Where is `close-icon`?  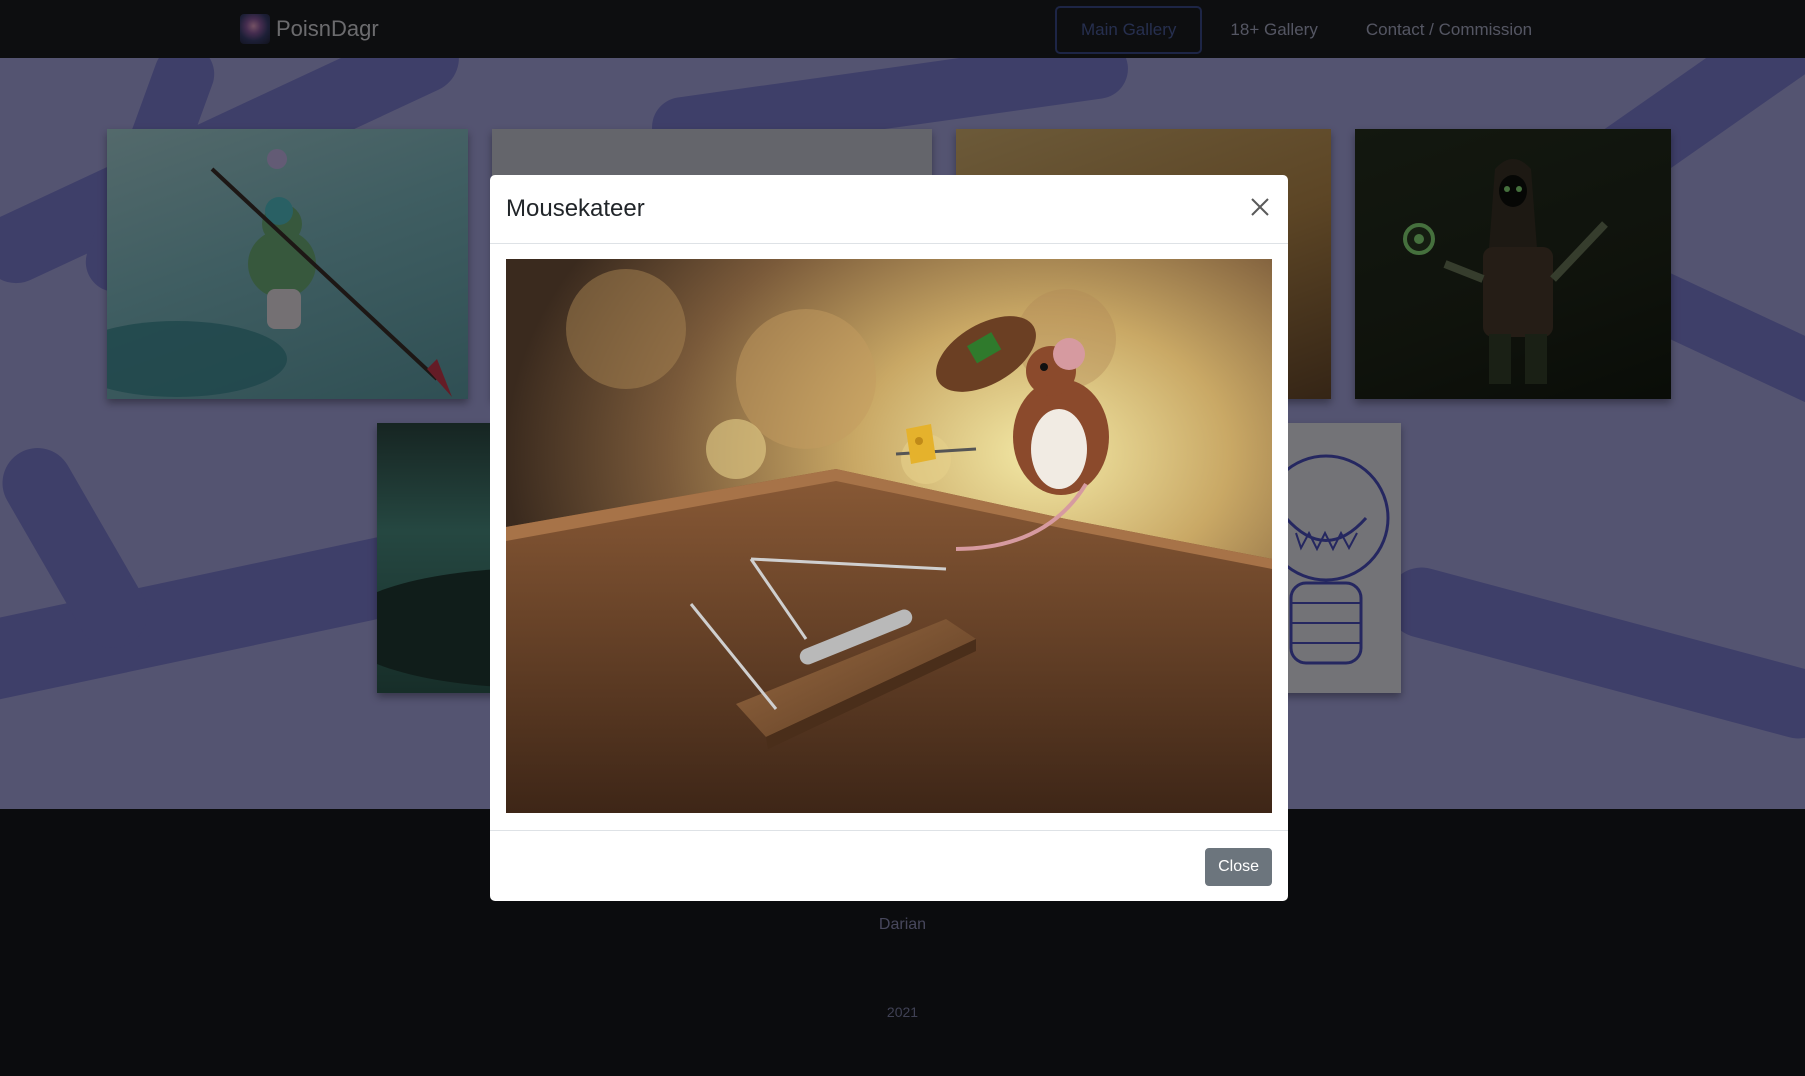
close-icon is located at coordinates (1260, 207).